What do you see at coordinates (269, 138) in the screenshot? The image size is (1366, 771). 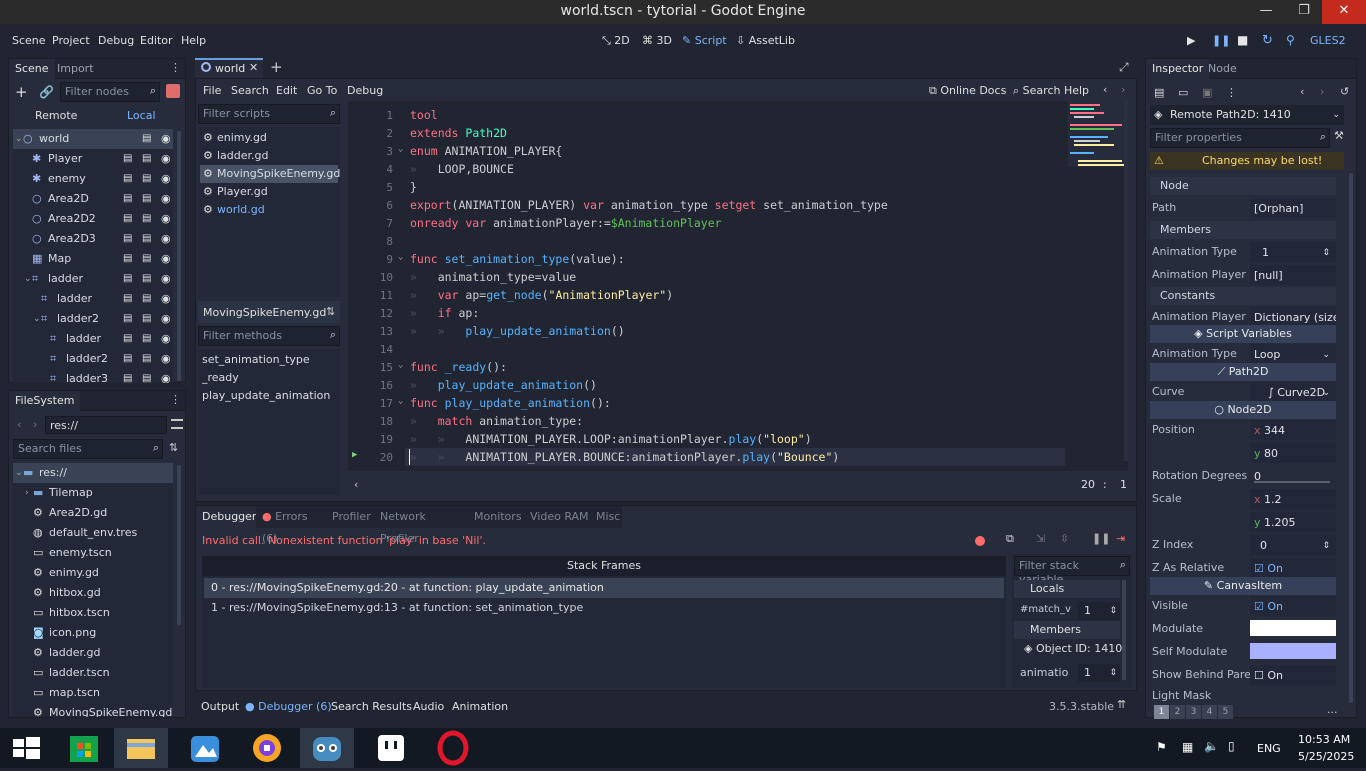 I see `script-list-item: ⚙ enimy.gd` at bounding box center [269, 138].